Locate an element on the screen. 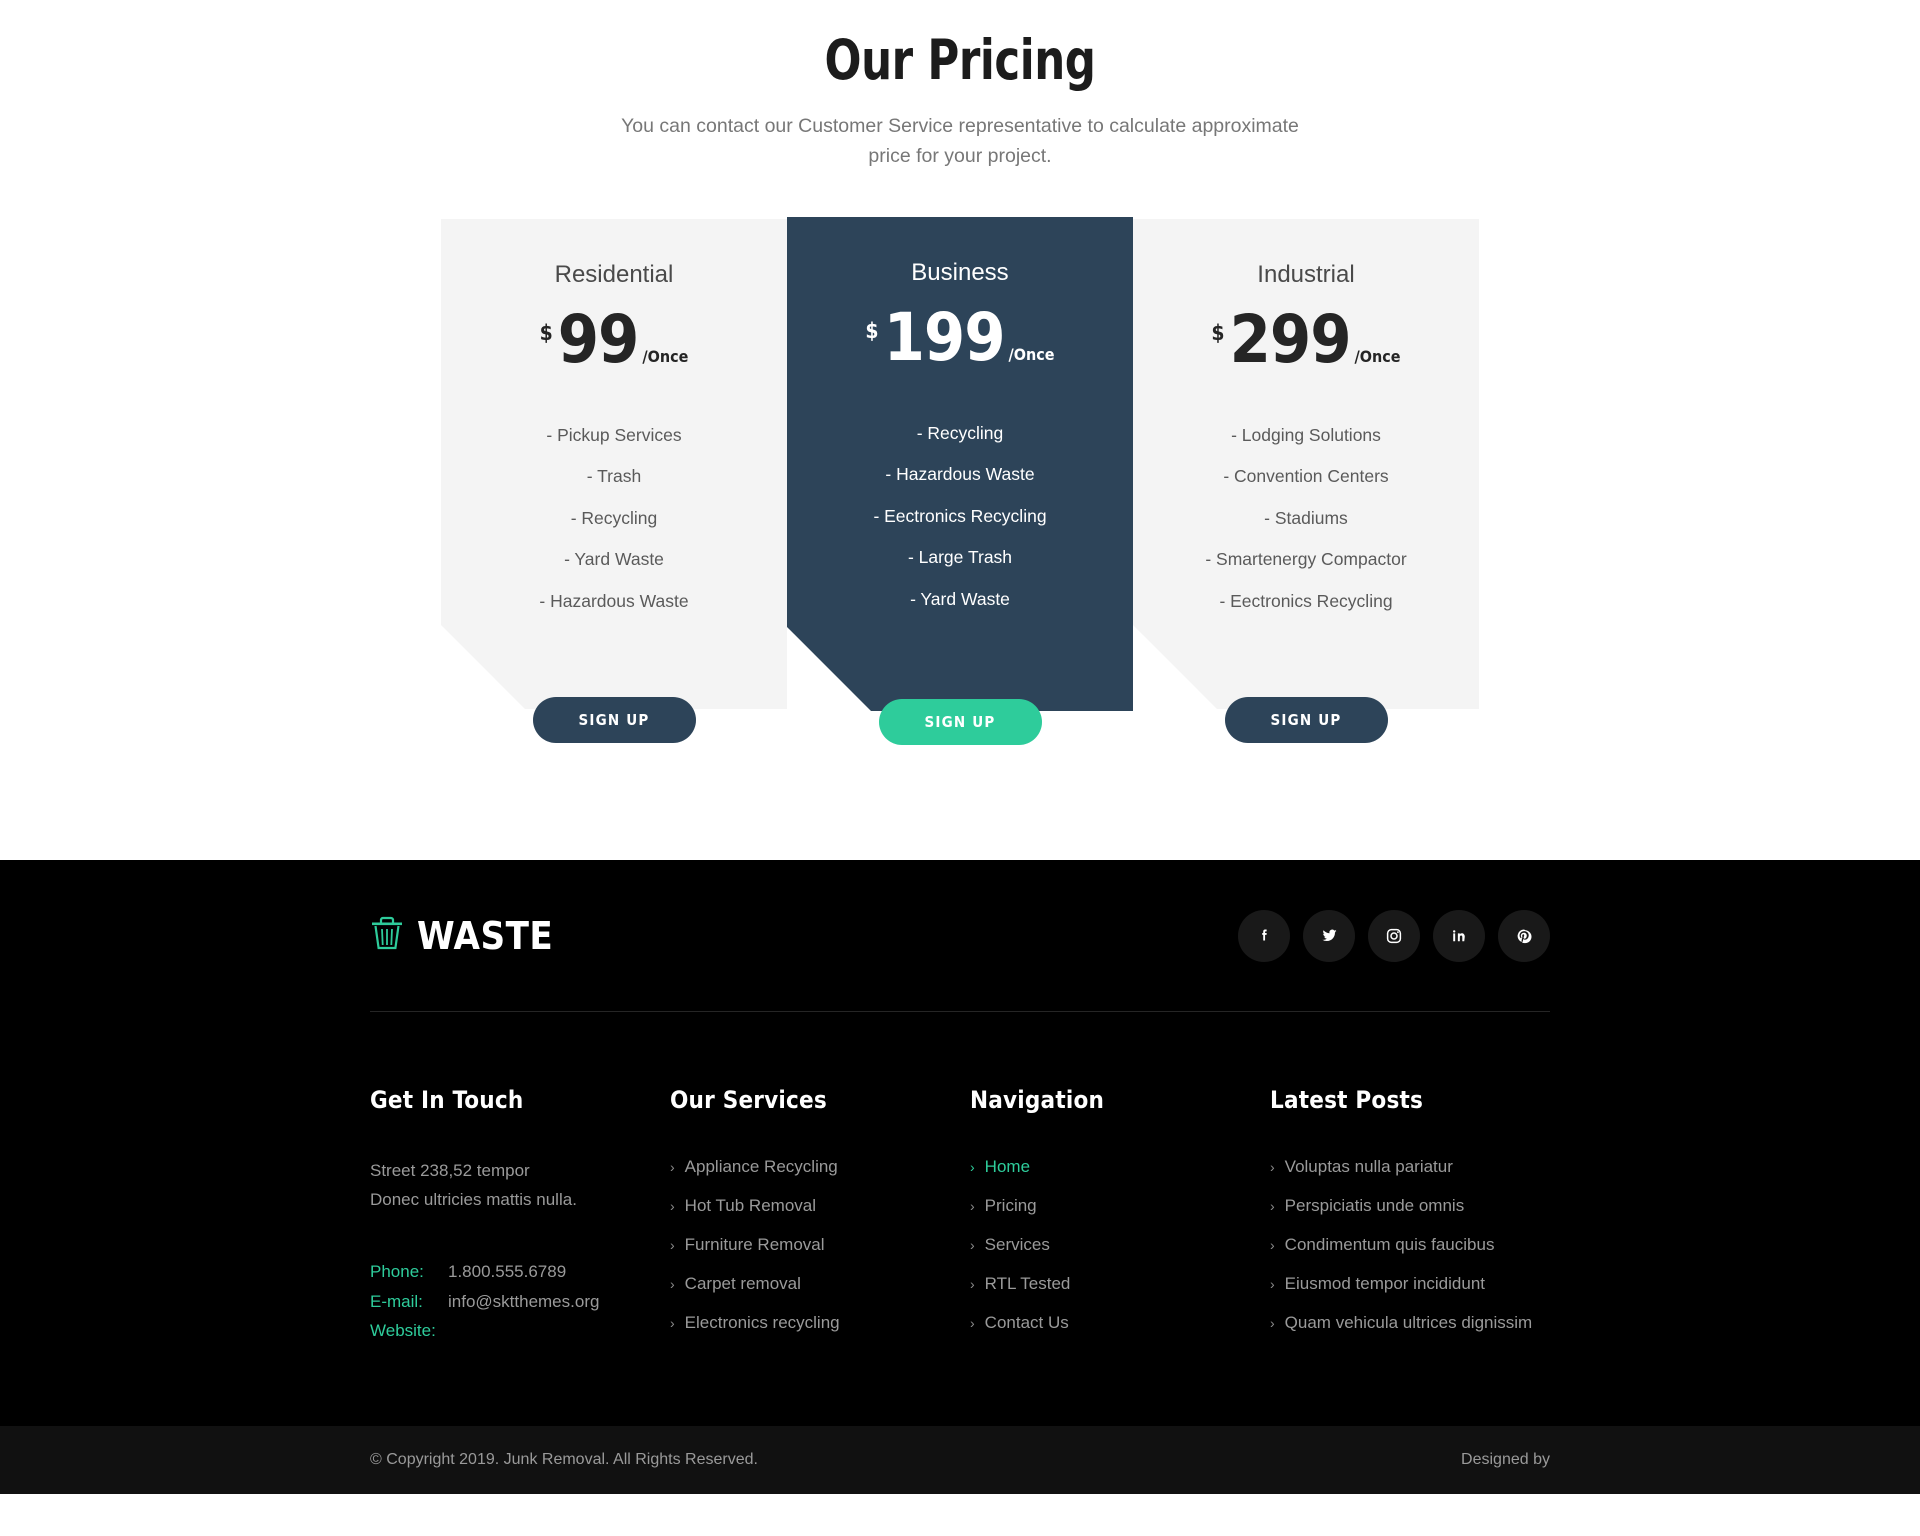 The width and height of the screenshot is (1920, 1536). service-link: › Hot Tub Removal is located at coordinates (820, 1215).